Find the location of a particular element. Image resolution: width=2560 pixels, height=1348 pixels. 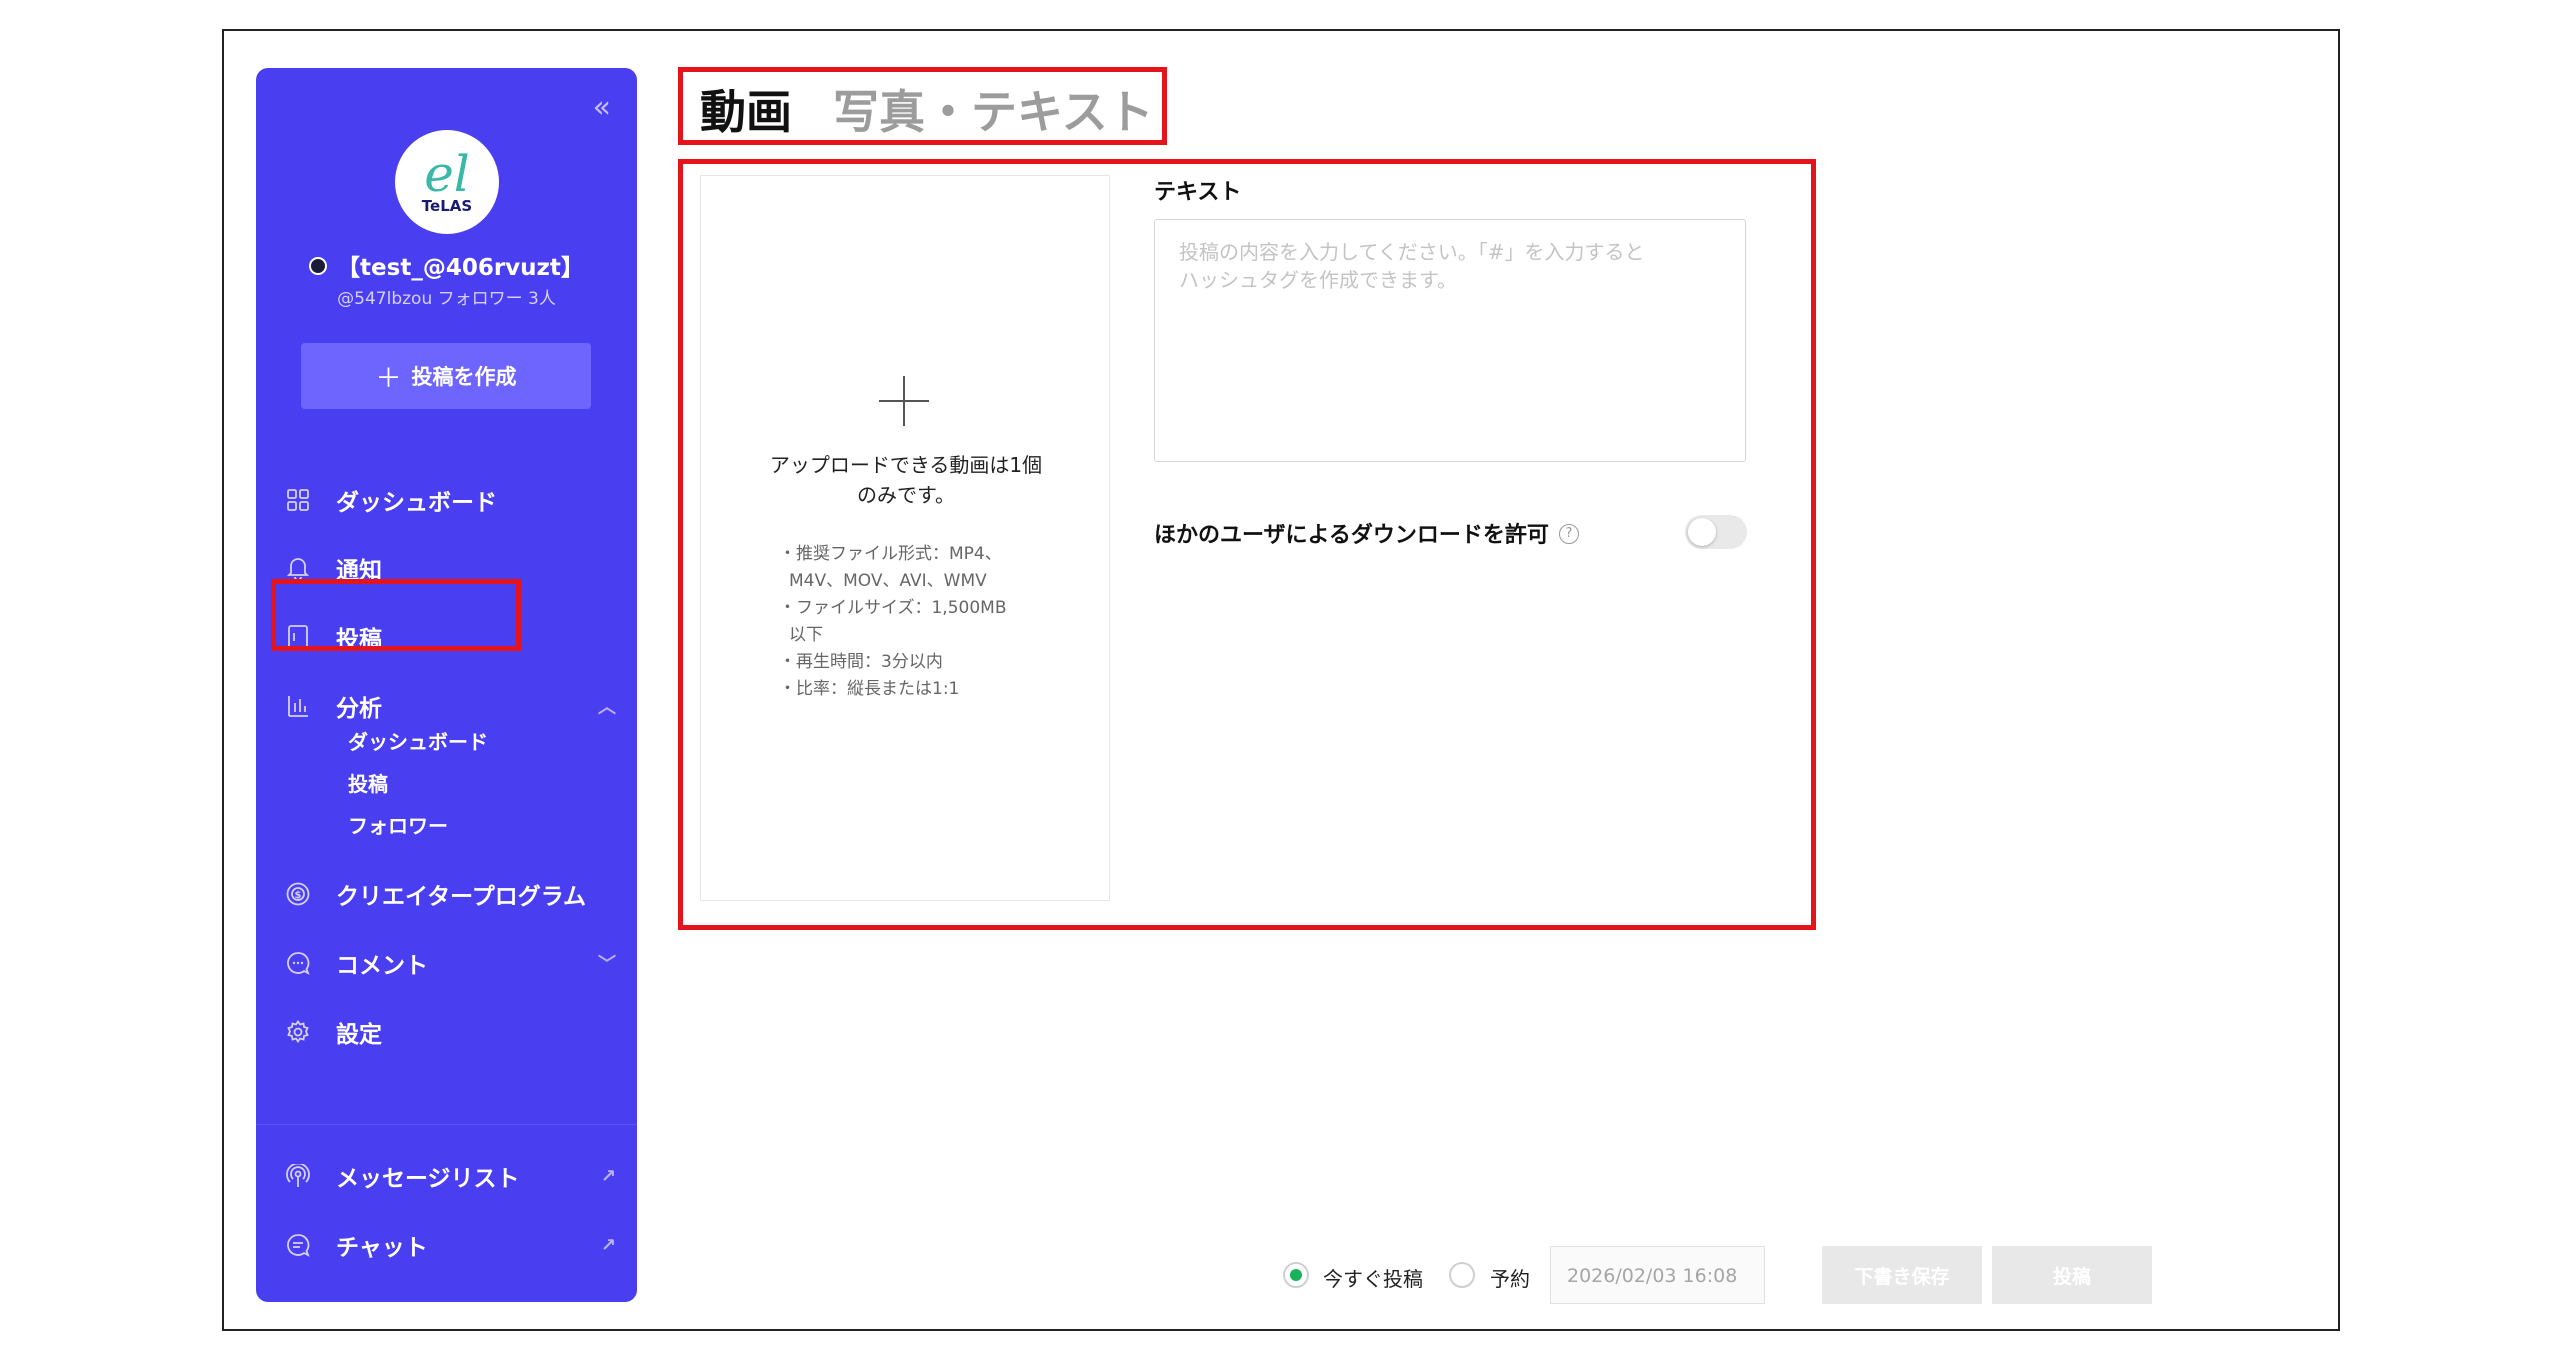

sidebar-item-label: 分析 is located at coordinates (359, 709).